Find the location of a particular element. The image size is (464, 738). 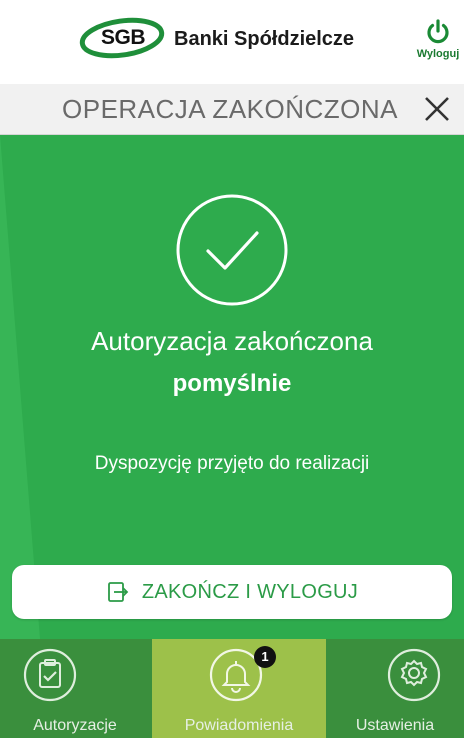

finish-logout-label: ZAKOŃCZ I WYLOGUJ is located at coordinates (250, 591).